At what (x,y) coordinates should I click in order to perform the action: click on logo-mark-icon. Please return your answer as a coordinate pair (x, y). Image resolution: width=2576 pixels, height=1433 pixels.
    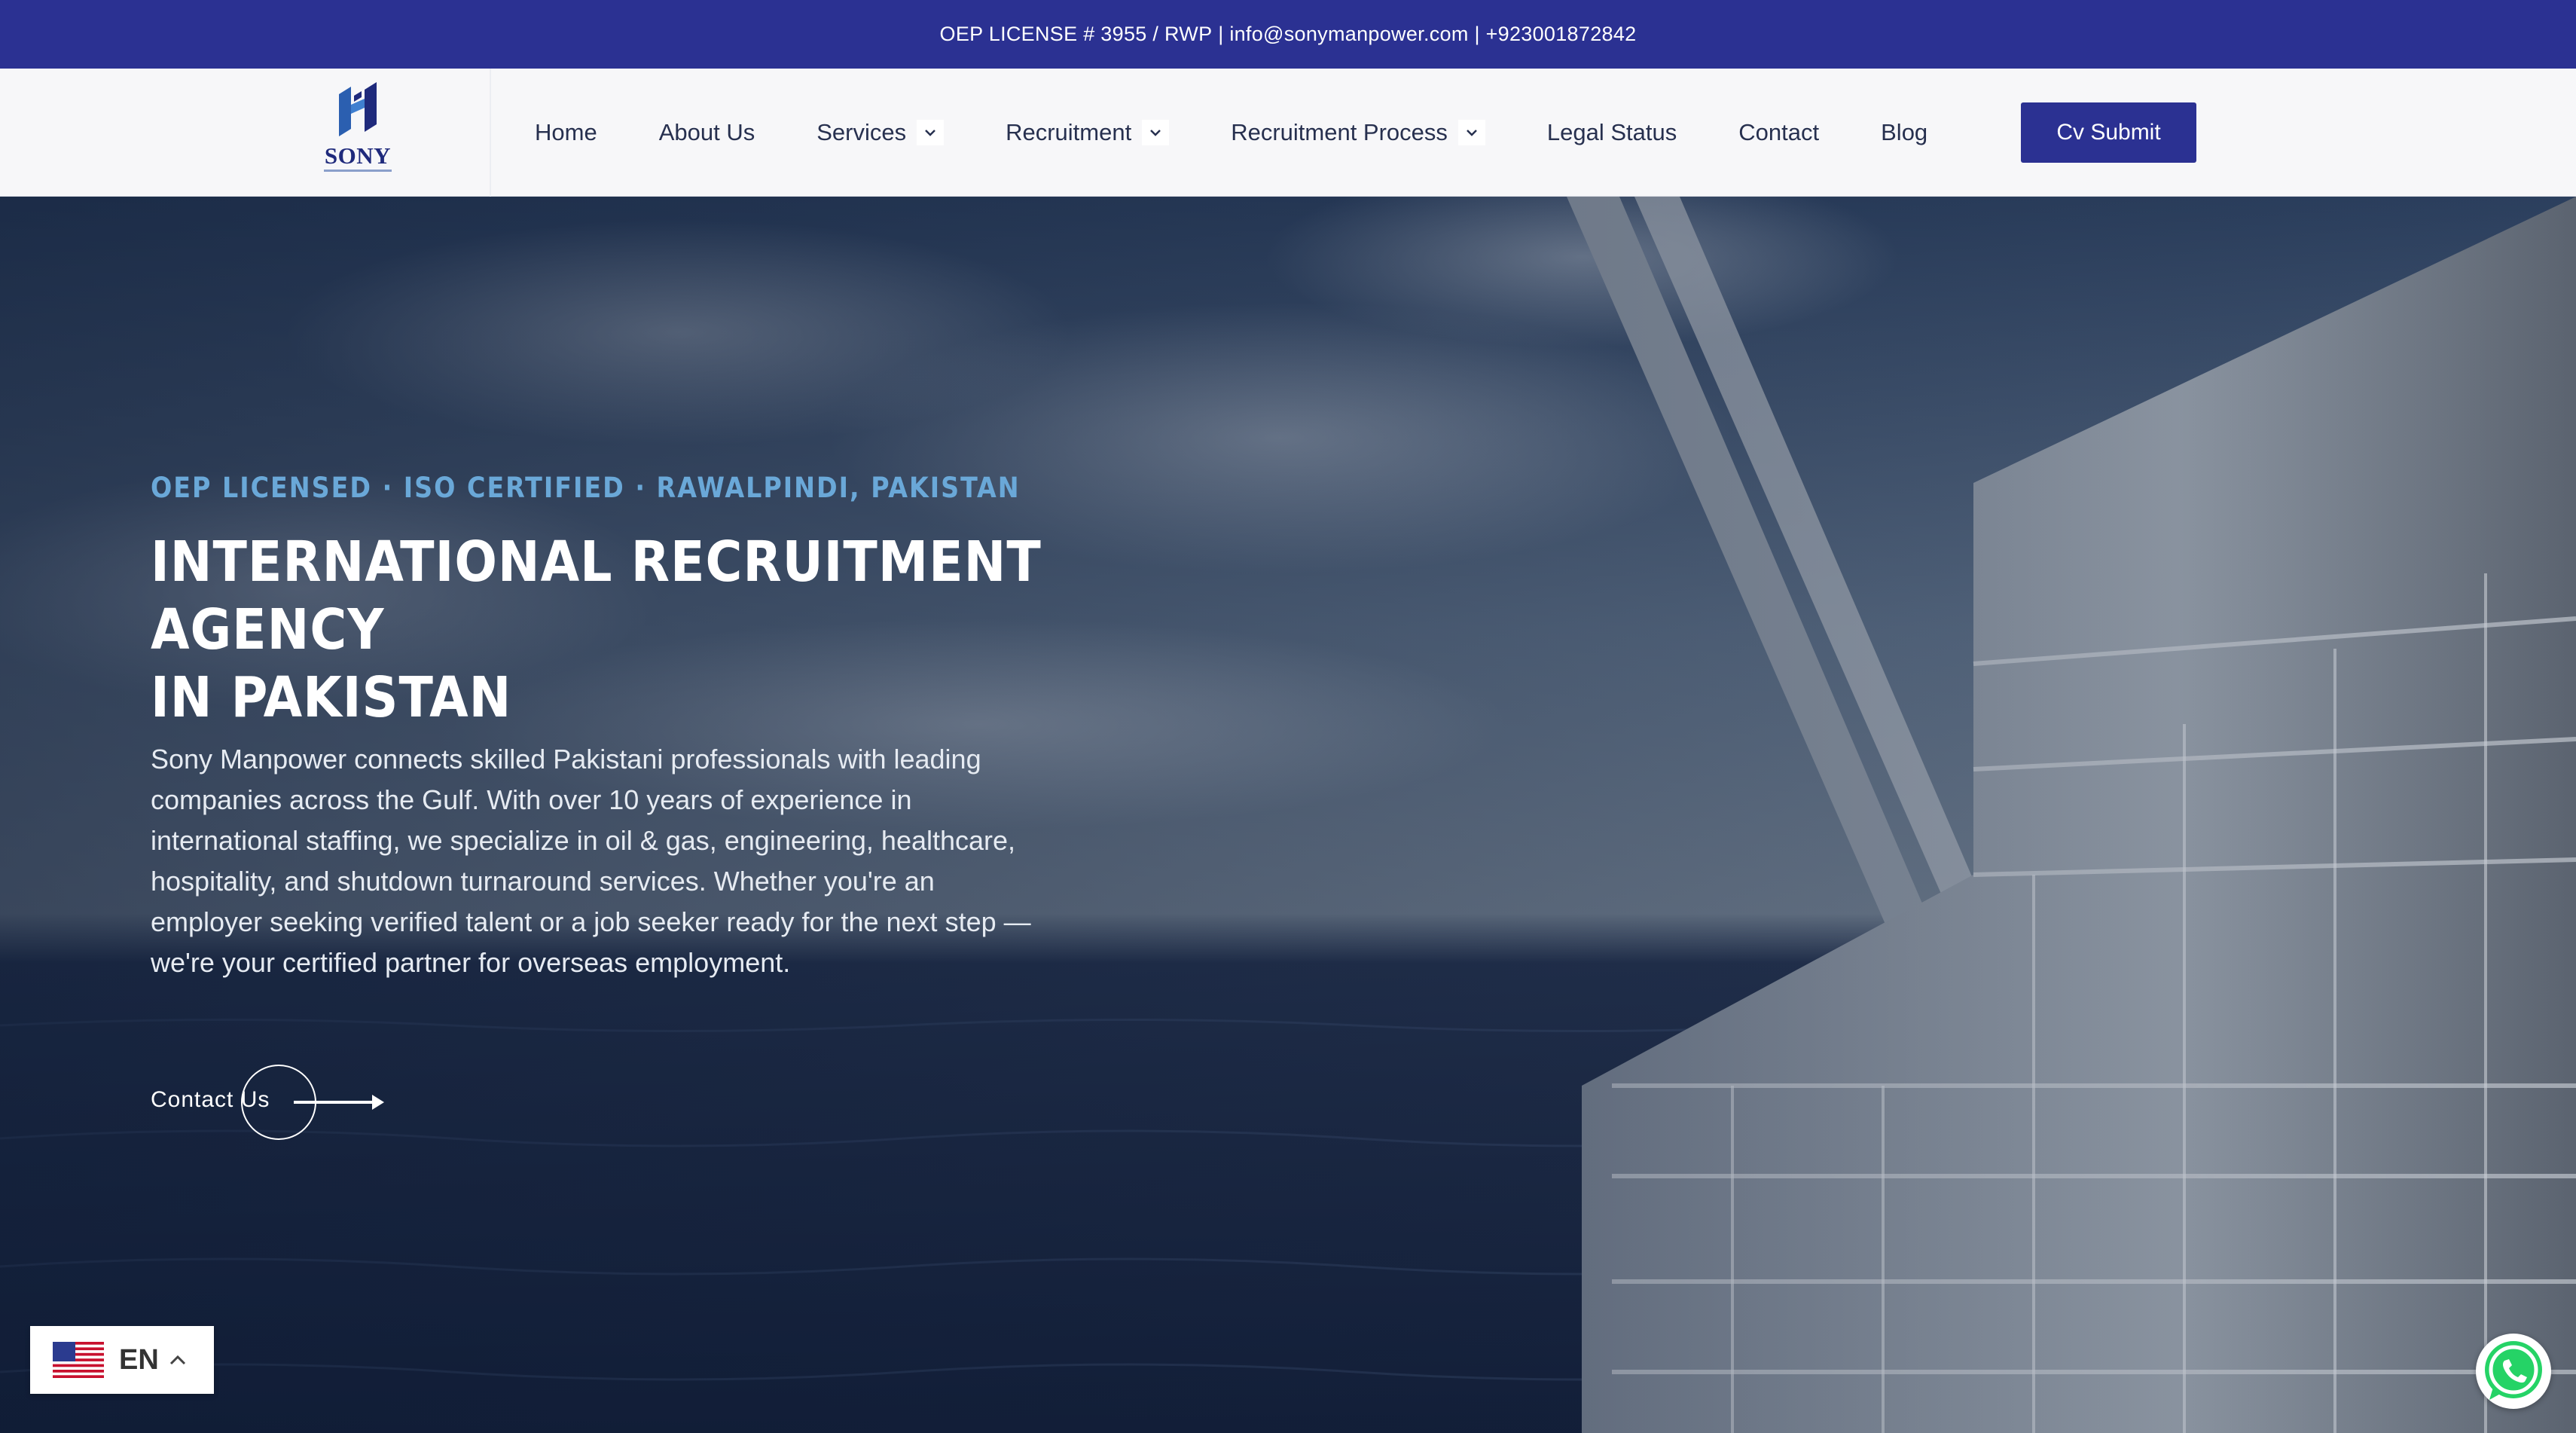
    Looking at the image, I should click on (358, 109).